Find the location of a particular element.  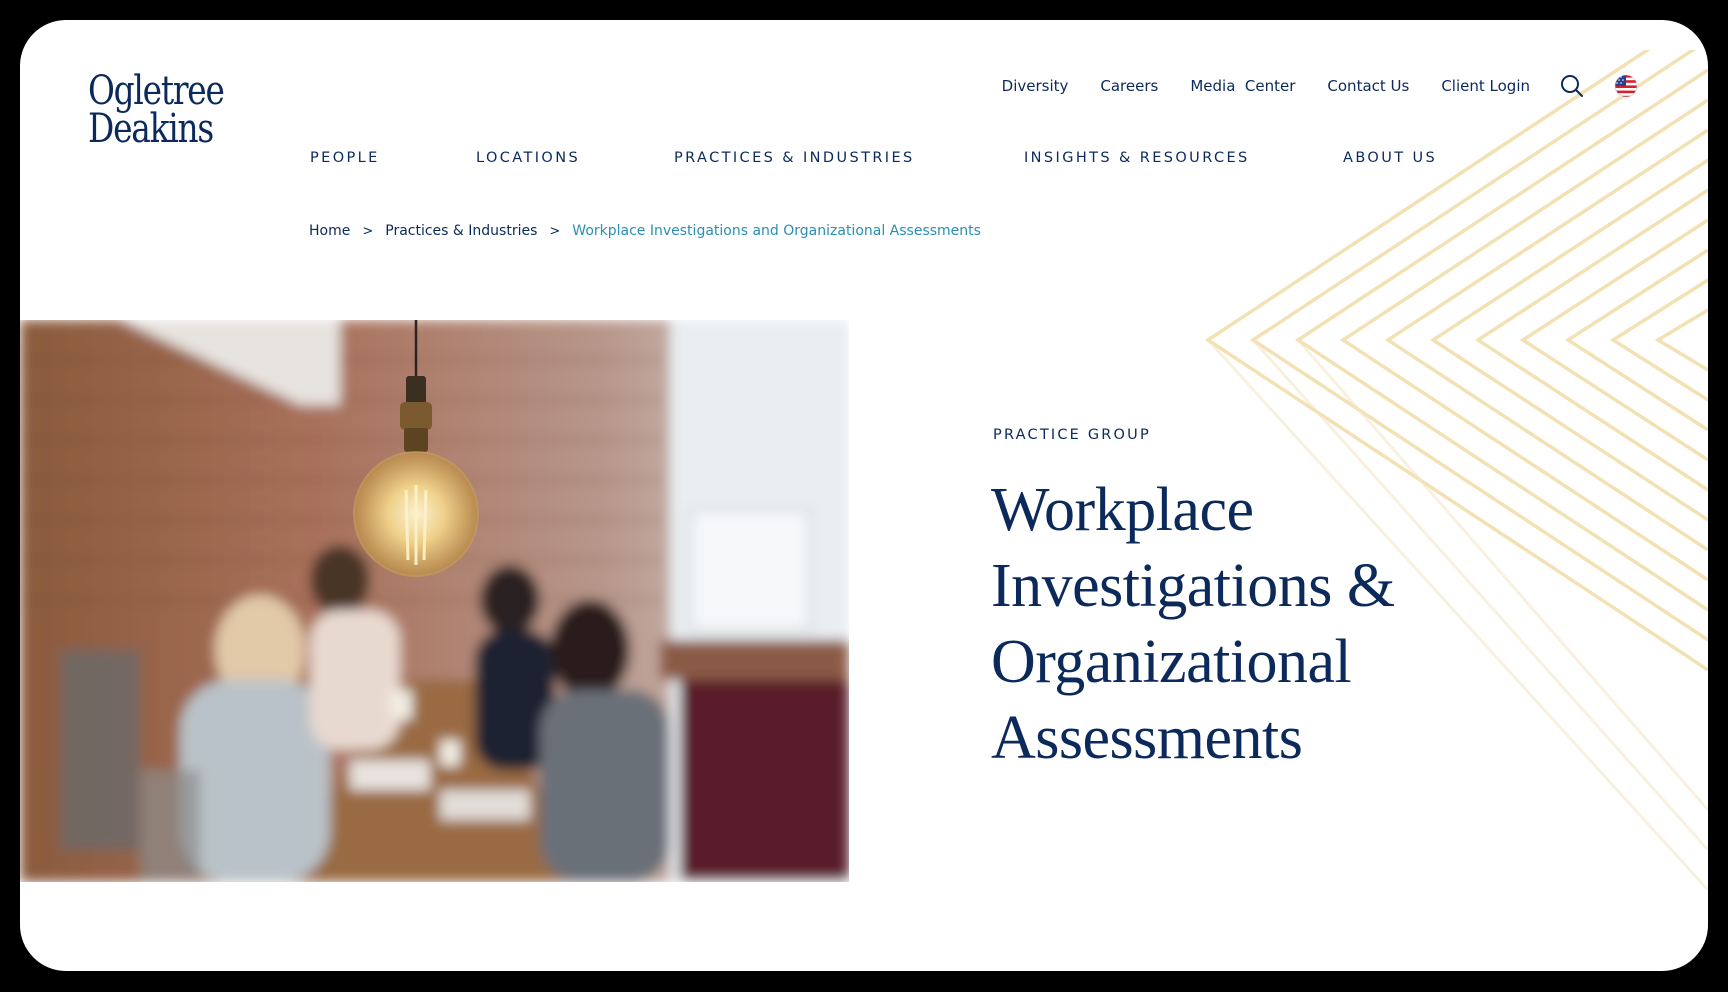

us-flag-icon is located at coordinates (1626, 86).